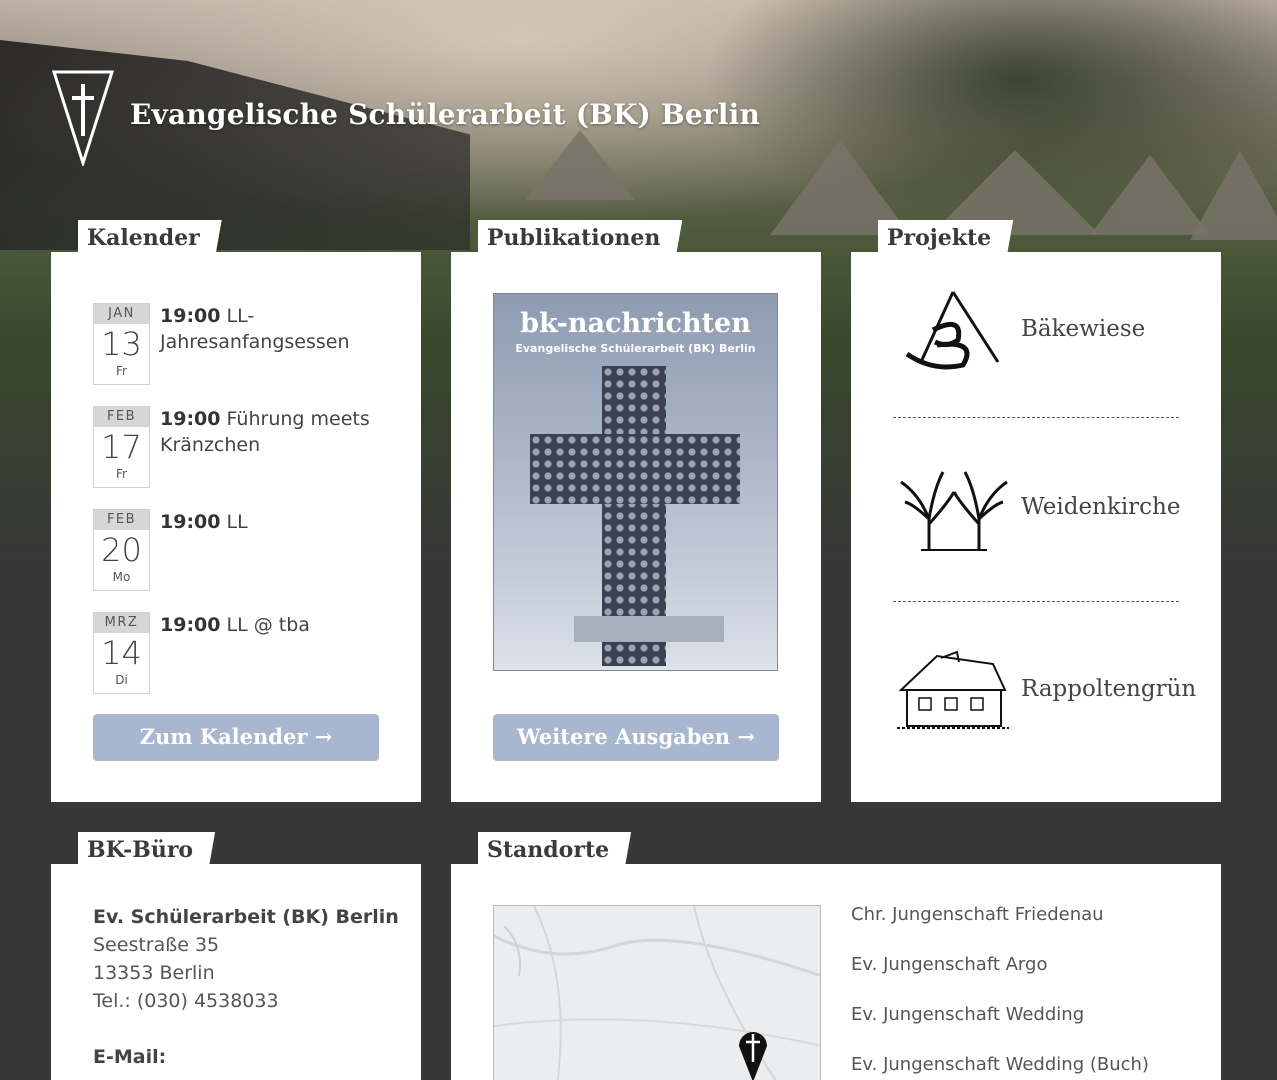  What do you see at coordinates (952, 330) in the screenshot?
I see `baekewiese-logo-icon` at bounding box center [952, 330].